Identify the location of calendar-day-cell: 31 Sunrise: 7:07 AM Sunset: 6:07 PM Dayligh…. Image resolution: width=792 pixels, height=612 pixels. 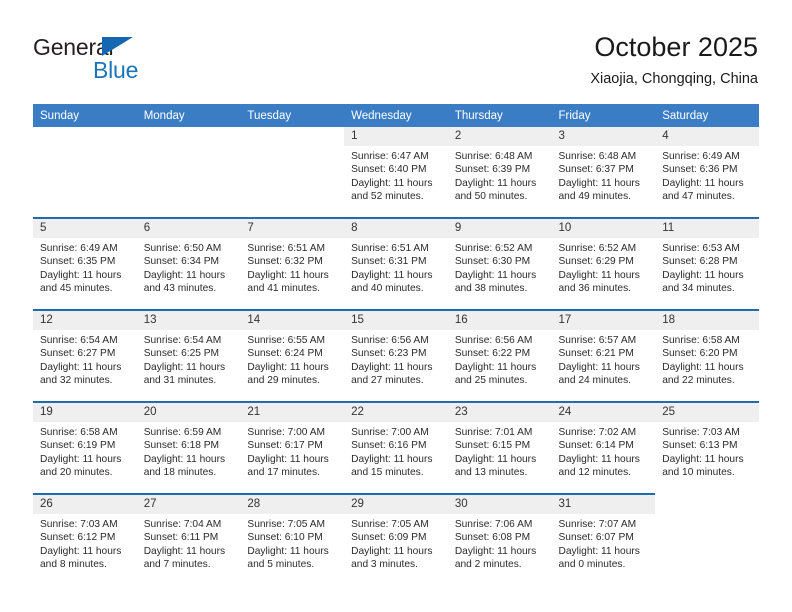
(603, 539).